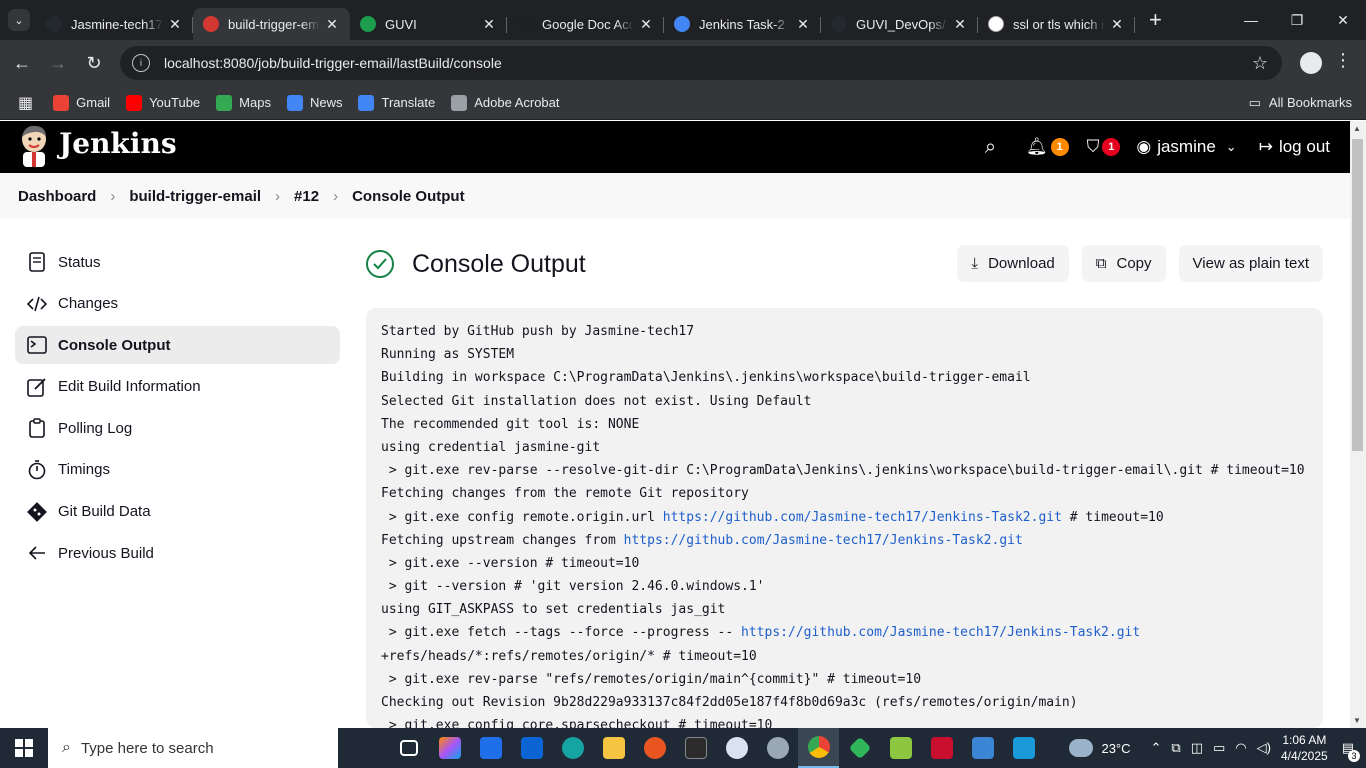 Image resolution: width=1366 pixels, height=768 pixels. Describe the element at coordinates (177, 387) in the screenshot. I see `sidebar-item-edit-build-information: Edit Build Information` at that location.